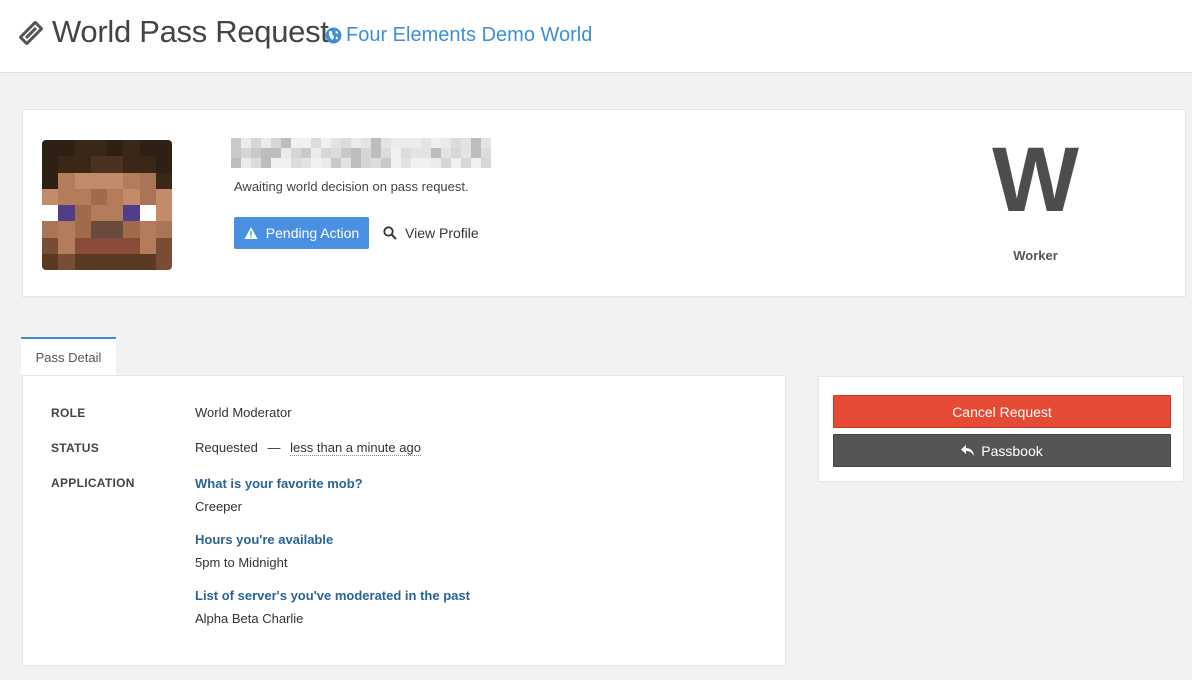 The height and width of the screenshot is (680, 1192). I want to click on application-answer: Creeper, so click(218, 506).